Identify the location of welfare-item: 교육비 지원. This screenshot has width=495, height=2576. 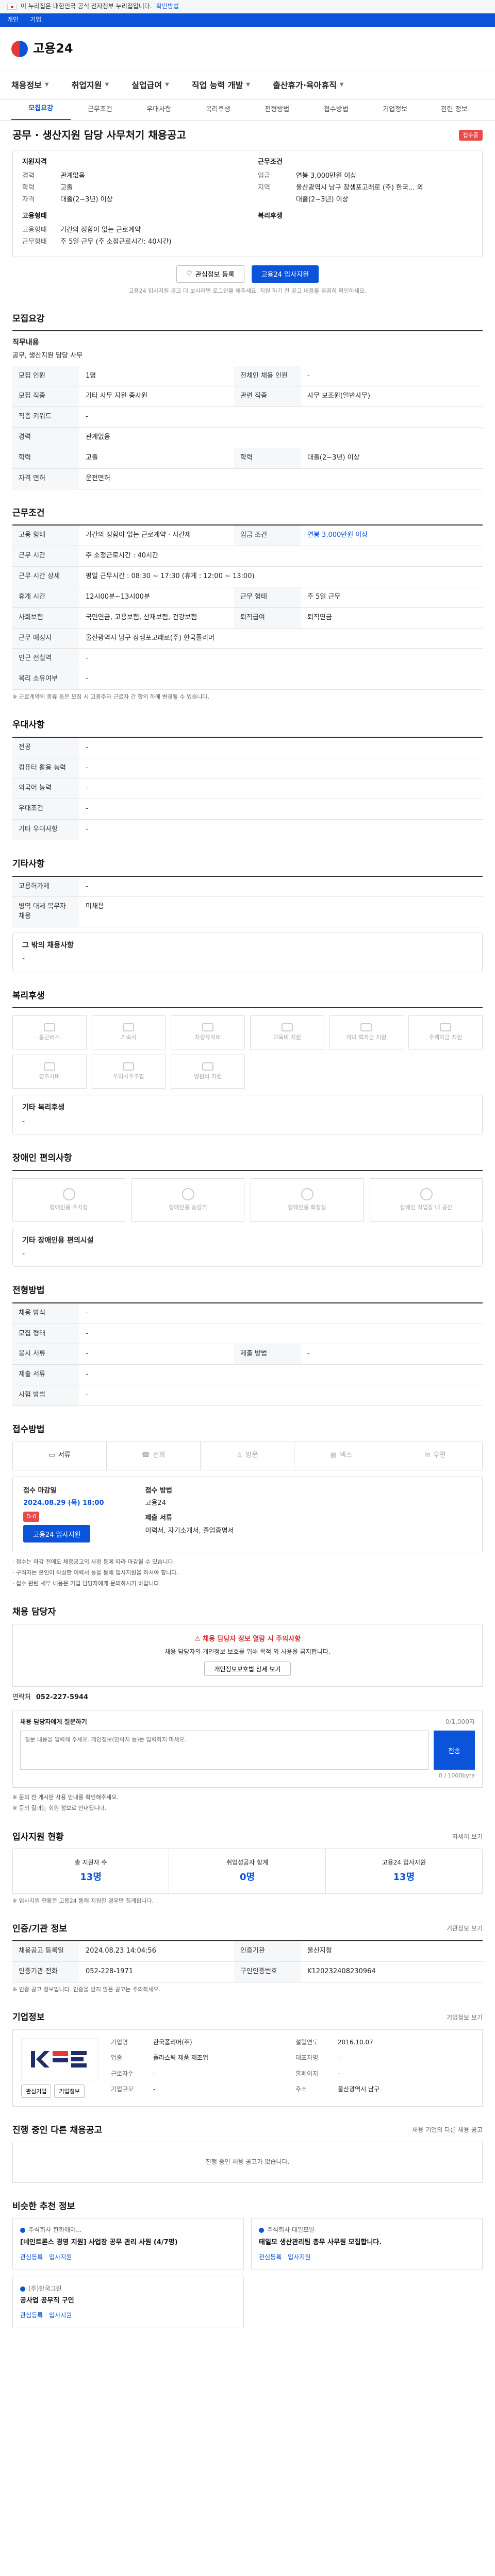
(287, 1032).